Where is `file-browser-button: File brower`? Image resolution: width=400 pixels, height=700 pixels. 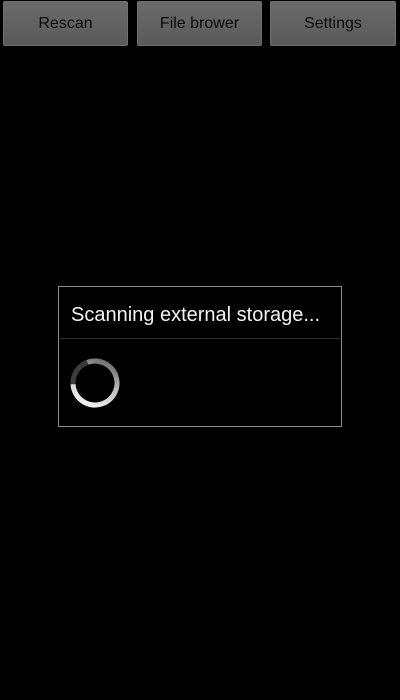
file-browser-button: File brower is located at coordinates (199, 23).